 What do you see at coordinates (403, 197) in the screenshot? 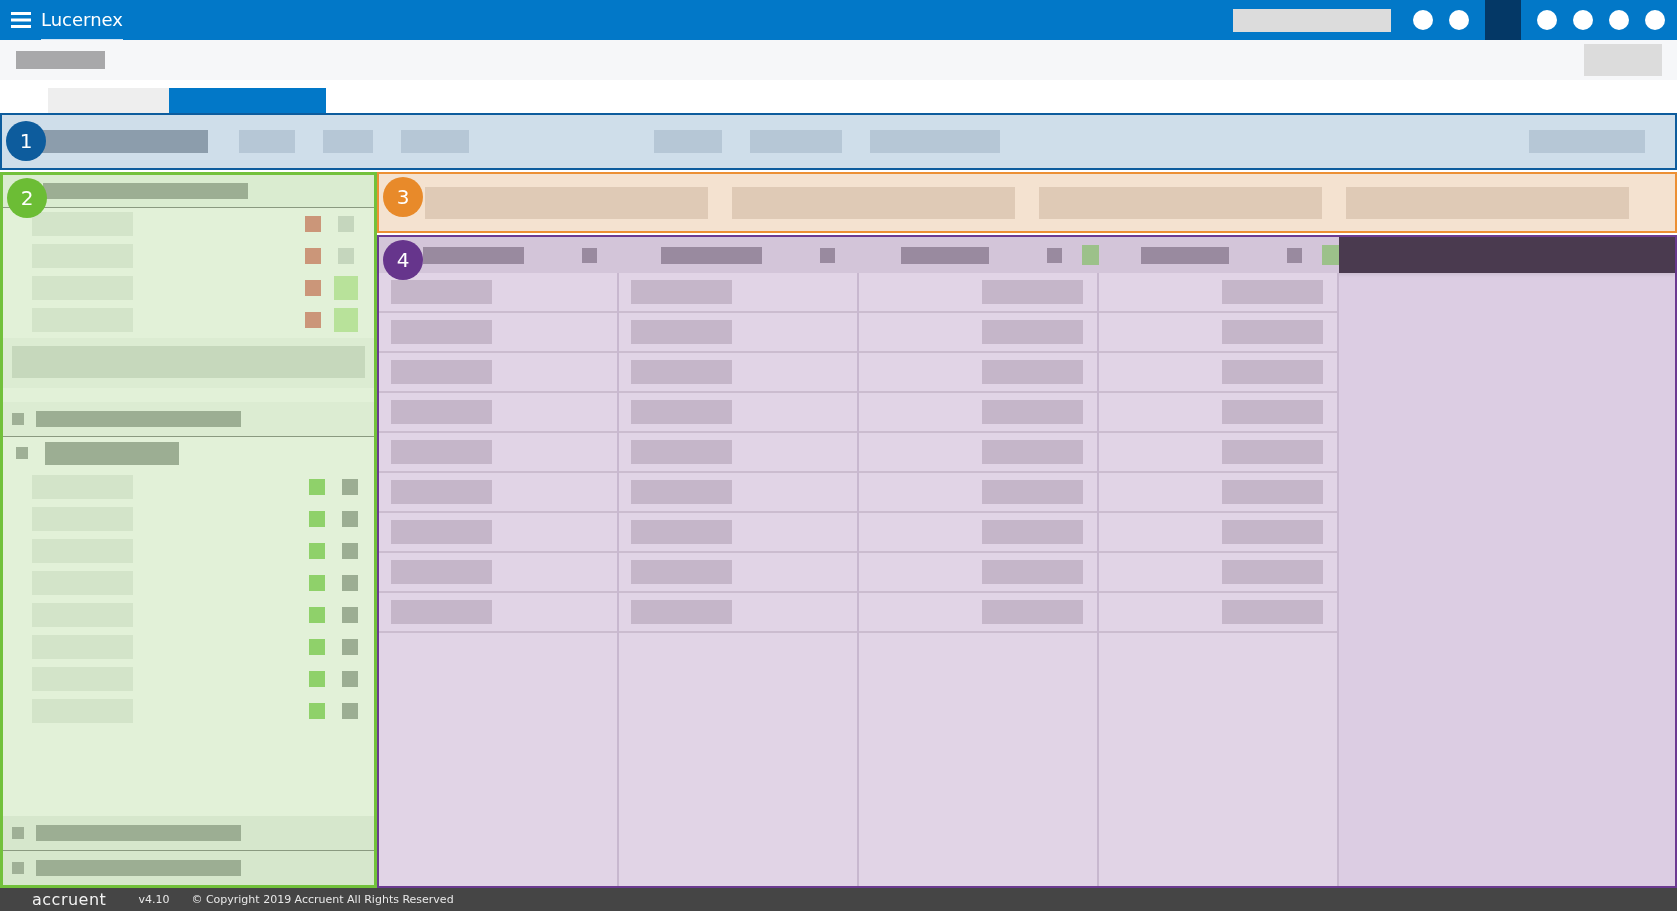
I see `region-badge: 3` at bounding box center [403, 197].